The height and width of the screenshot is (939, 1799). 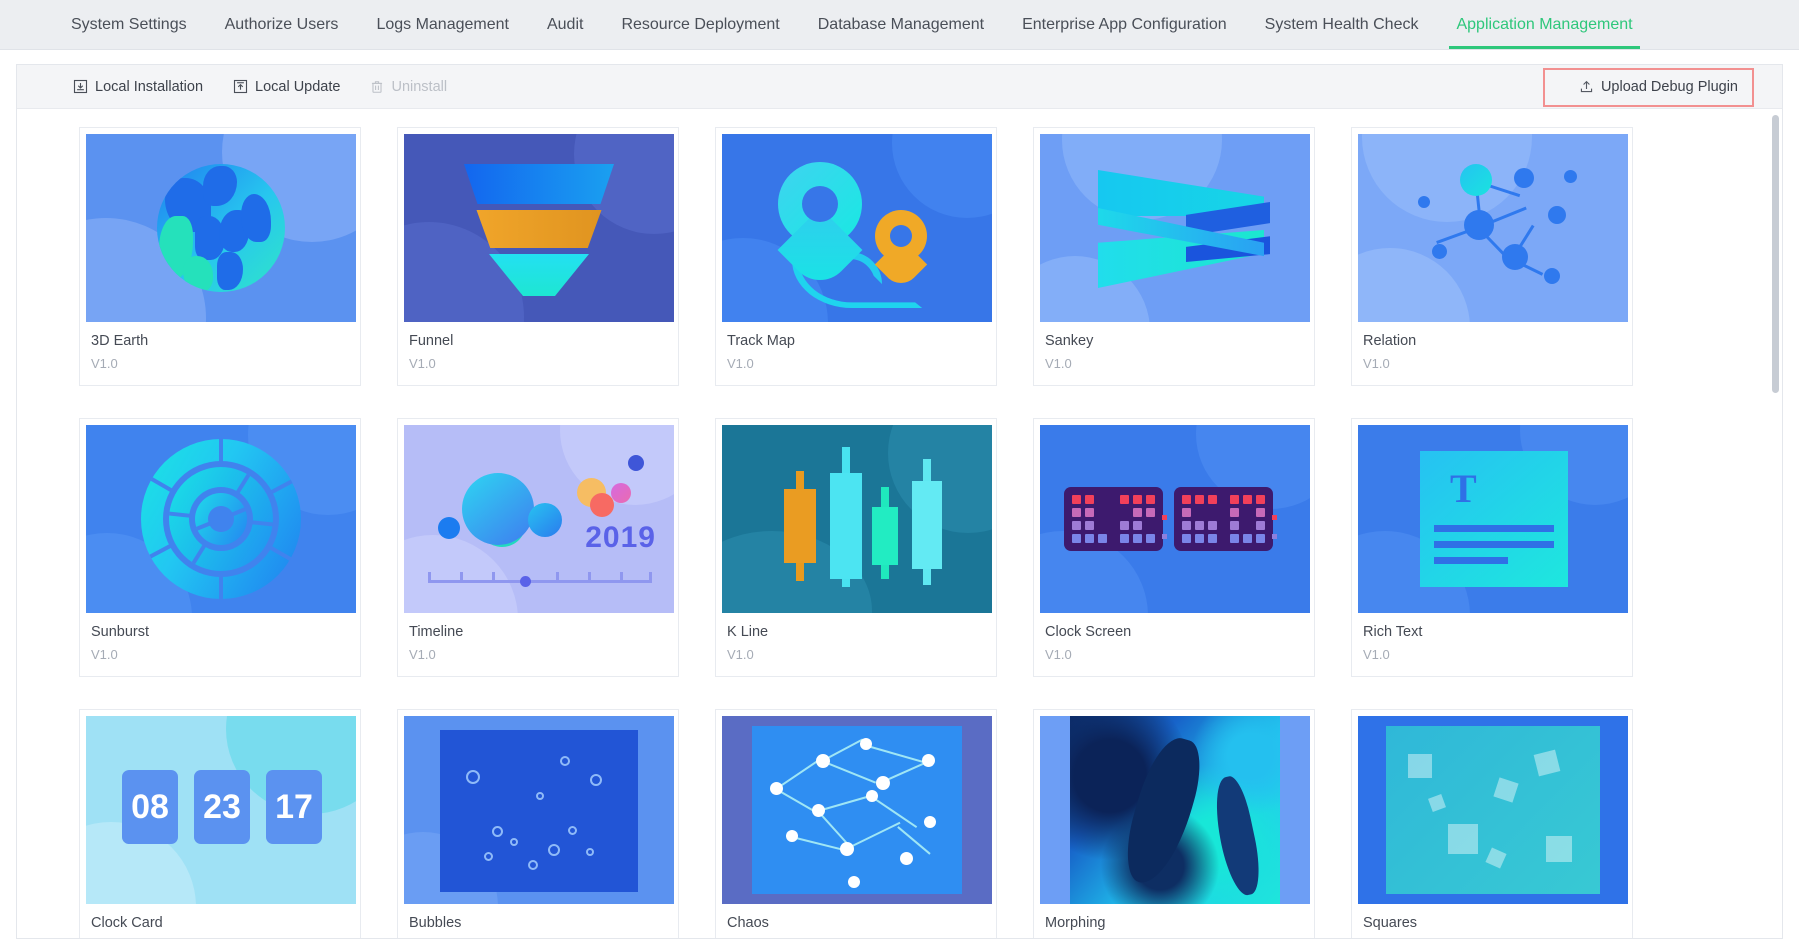 I want to click on plugin-card: Sunburst V1.0, so click(x=220, y=547).